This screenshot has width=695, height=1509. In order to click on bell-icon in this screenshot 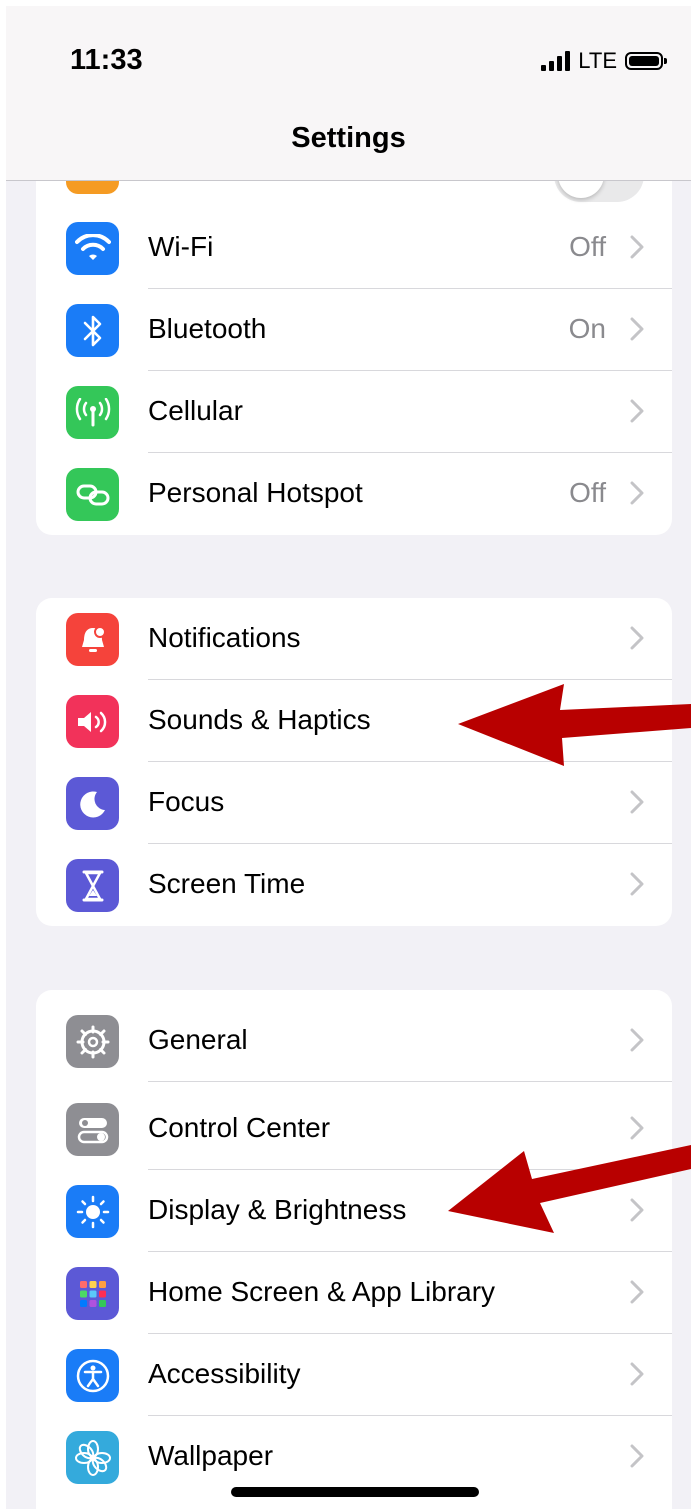, I will do `click(92, 639)`.